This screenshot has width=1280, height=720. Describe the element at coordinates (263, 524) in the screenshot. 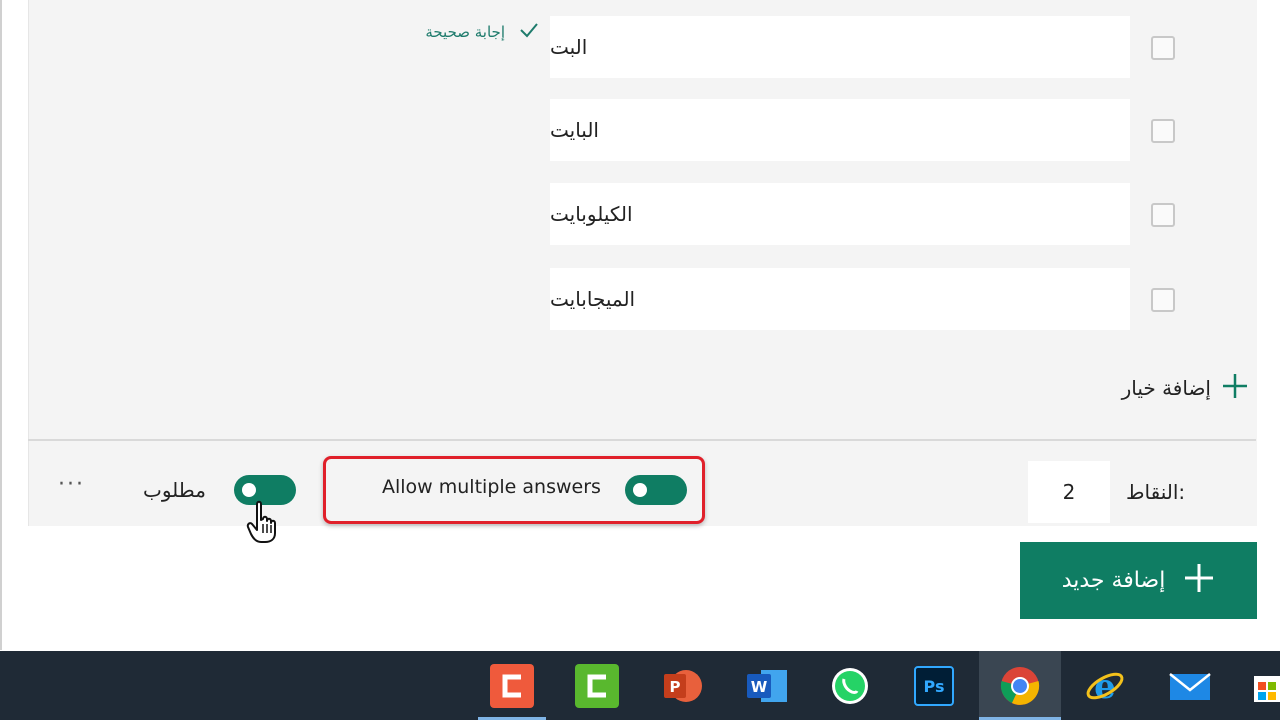

I see `hand-cursor-icon` at that location.